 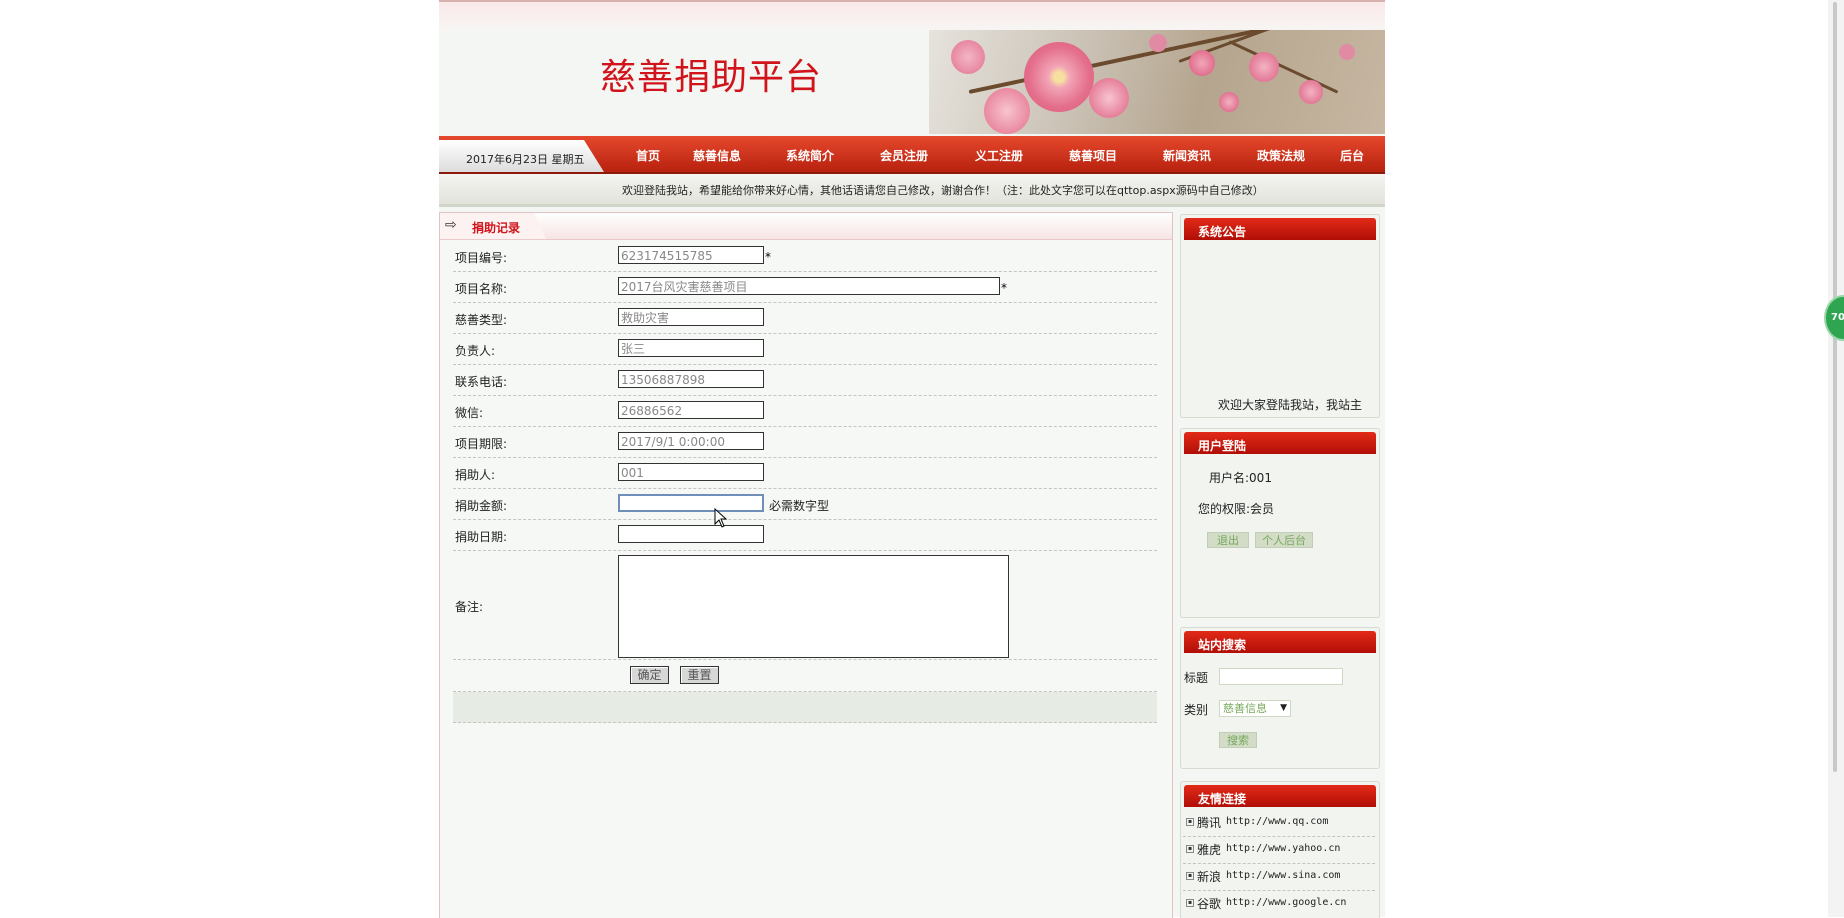 I want to click on form-row-phone: 联系电话: 13506887898, so click(x=805, y=380).